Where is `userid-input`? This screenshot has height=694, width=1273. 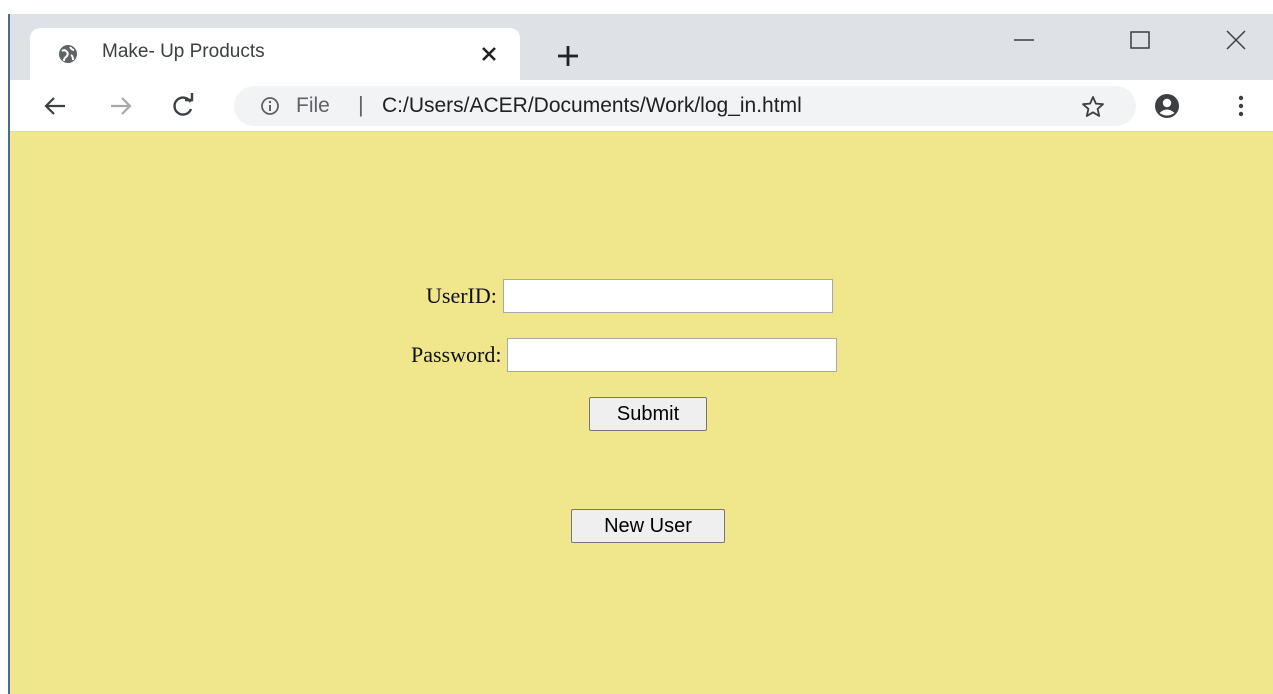
userid-input is located at coordinates (667, 296).